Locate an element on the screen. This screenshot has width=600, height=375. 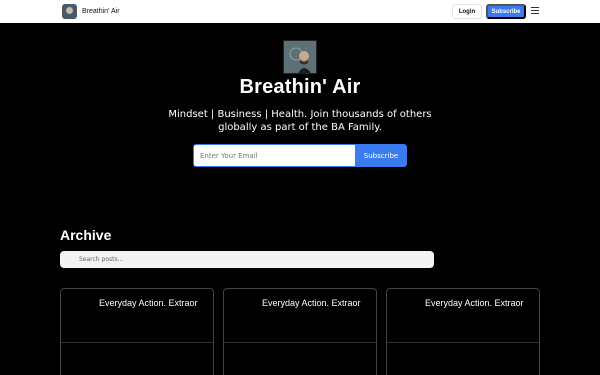
search-bar is located at coordinates (247, 259).